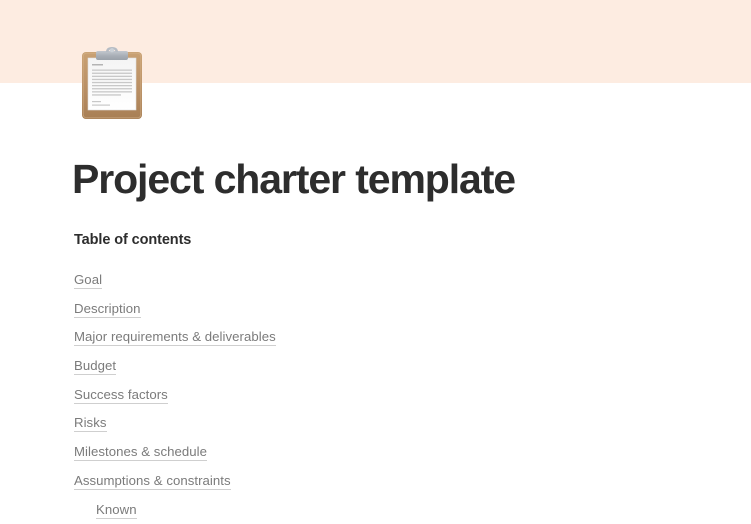  I want to click on toc-link: Major requirements & deliverables, so click(175, 337).